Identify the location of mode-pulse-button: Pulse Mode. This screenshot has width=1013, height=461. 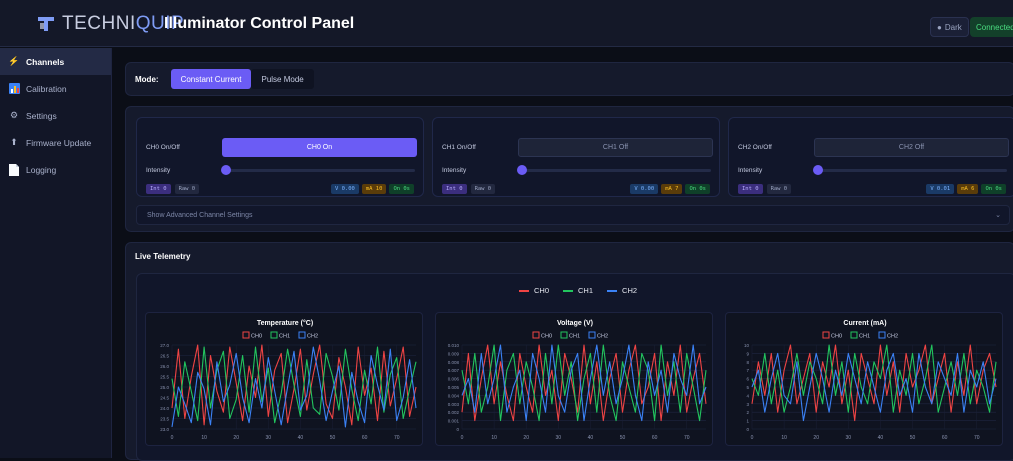
(282, 79).